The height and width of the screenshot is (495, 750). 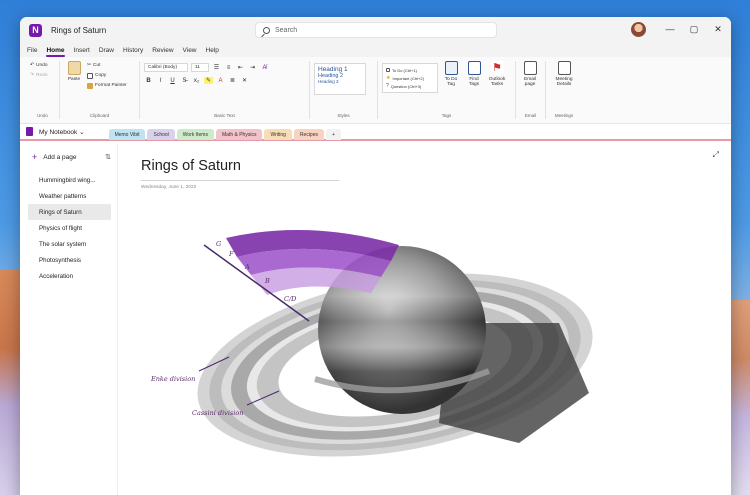 I want to click on search-box: Search, so click(x=376, y=30).